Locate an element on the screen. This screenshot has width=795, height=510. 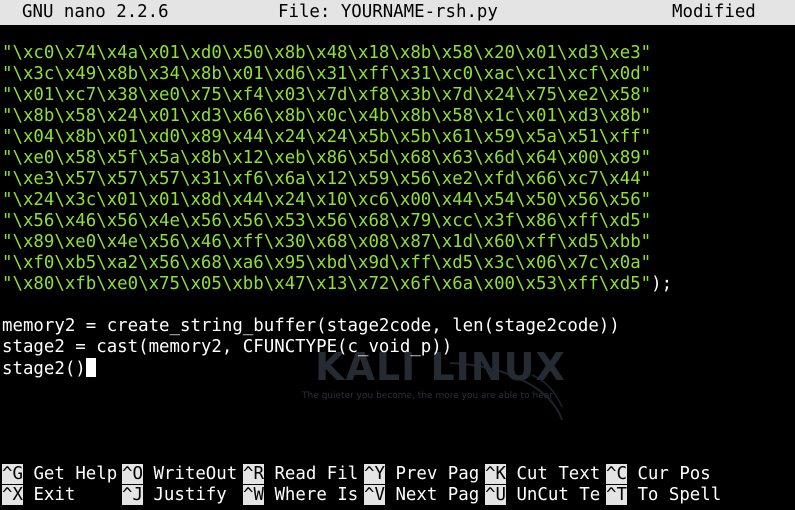
shortcut-key: ^X is located at coordinates (12, 495).